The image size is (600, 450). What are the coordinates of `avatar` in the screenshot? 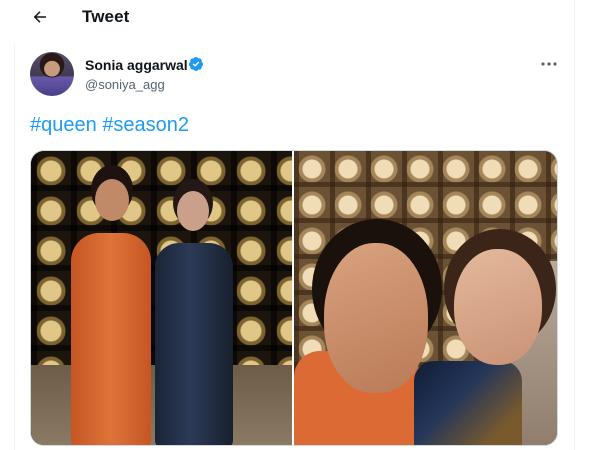 It's located at (52, 74).